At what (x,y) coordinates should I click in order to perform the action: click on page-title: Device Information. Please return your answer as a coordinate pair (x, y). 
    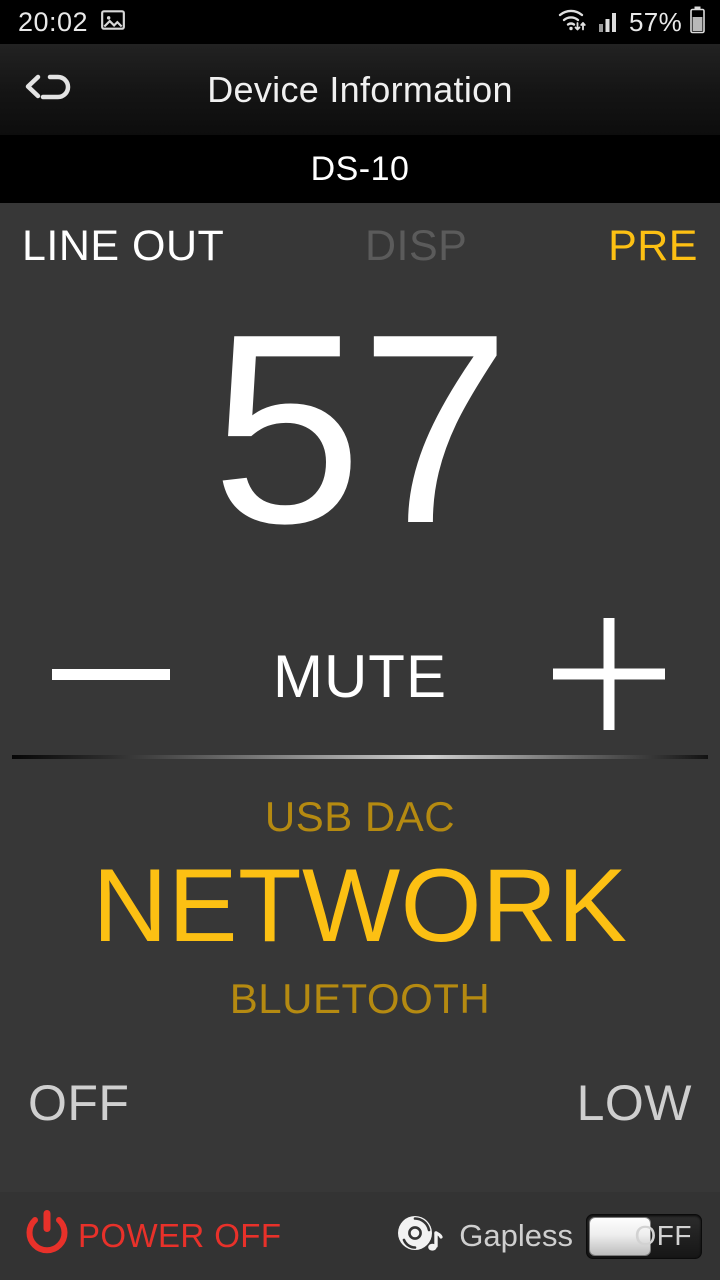
    Looking at the image, I should click on (360, 89).